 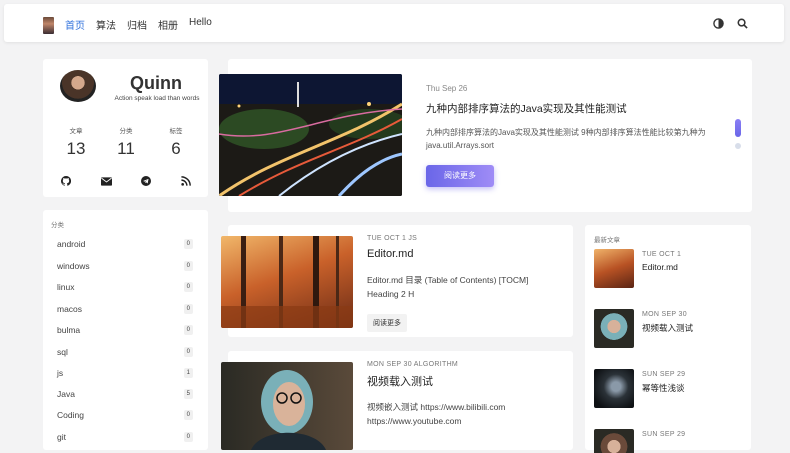 What do you see at coordinates (146, 182) in the screenshot?
I see `telegram-icon` at bounding box center [146, 182].